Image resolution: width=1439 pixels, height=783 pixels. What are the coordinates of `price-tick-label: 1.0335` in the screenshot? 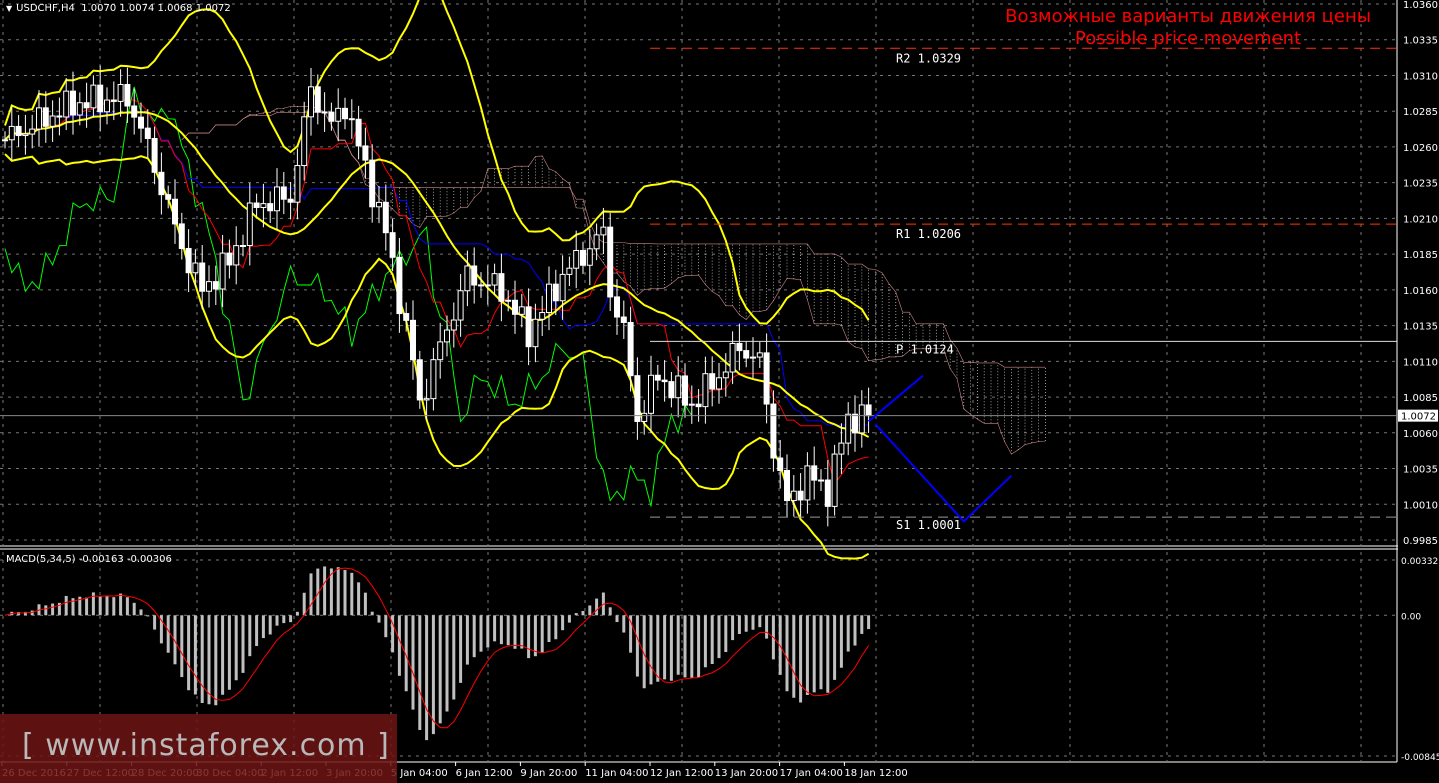 It's located at (1420, 41).